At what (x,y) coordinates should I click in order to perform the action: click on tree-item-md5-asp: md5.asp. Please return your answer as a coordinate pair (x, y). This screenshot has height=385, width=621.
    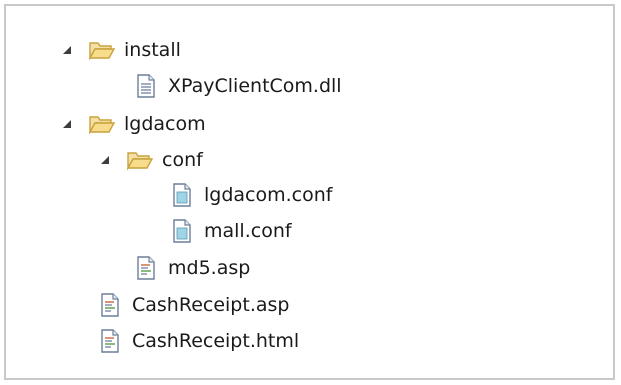
    Looking at the image, I should click on (191, 268).